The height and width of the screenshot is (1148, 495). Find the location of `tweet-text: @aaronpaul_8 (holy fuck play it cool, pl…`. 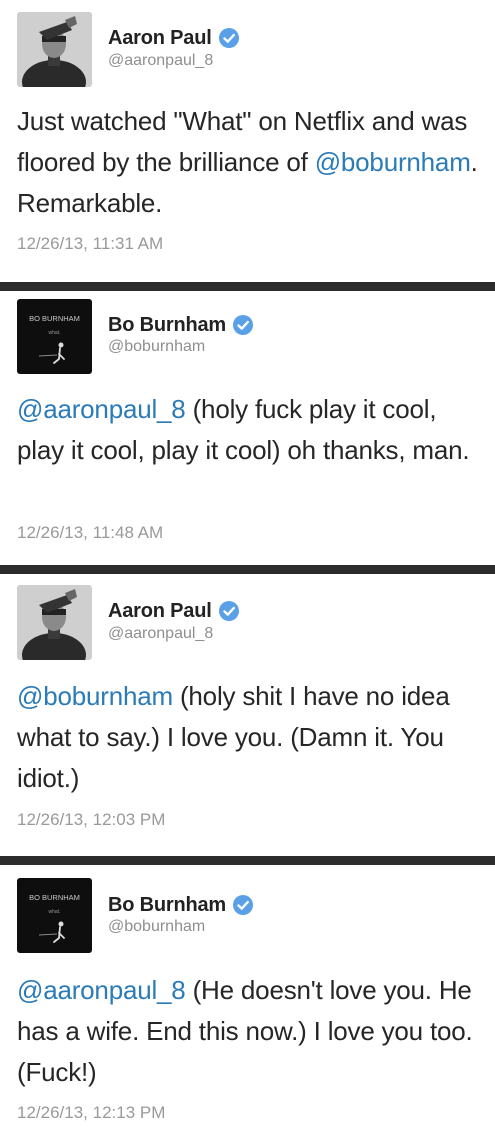

tweet-text: @aaronpaul_8 (holy fuck play it cool, pl… is located at coordinates (249, 430).